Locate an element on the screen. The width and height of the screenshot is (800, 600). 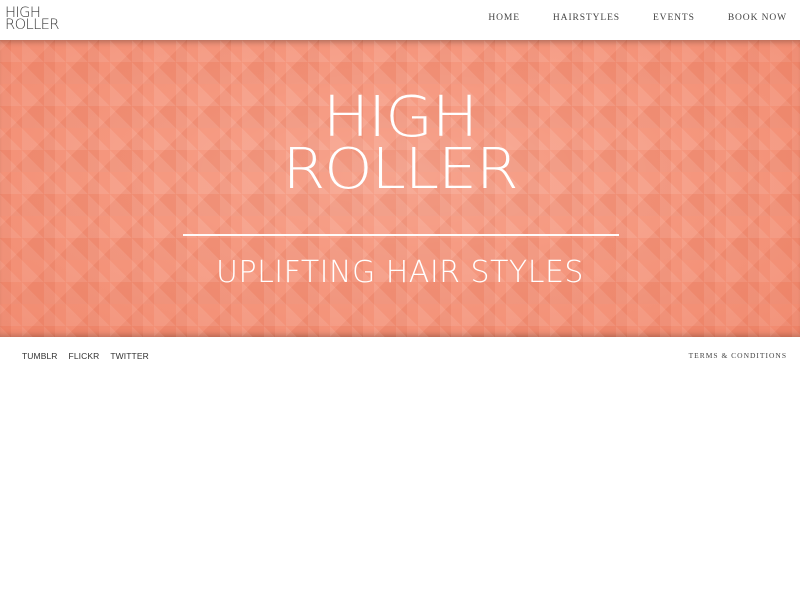
site-logo: HIGH ROLLER is located at coordinates (37, 19).